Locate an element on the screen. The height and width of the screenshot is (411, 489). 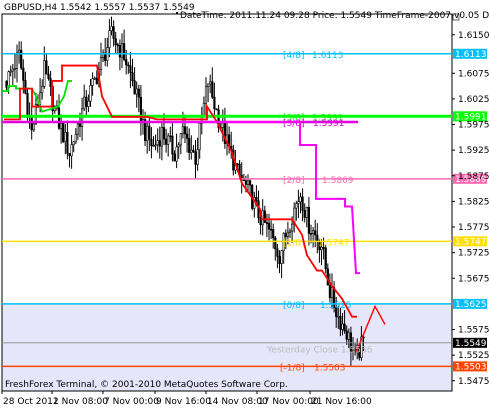
y-tick-label: 1.5725 is located at coordinates (473, 254).